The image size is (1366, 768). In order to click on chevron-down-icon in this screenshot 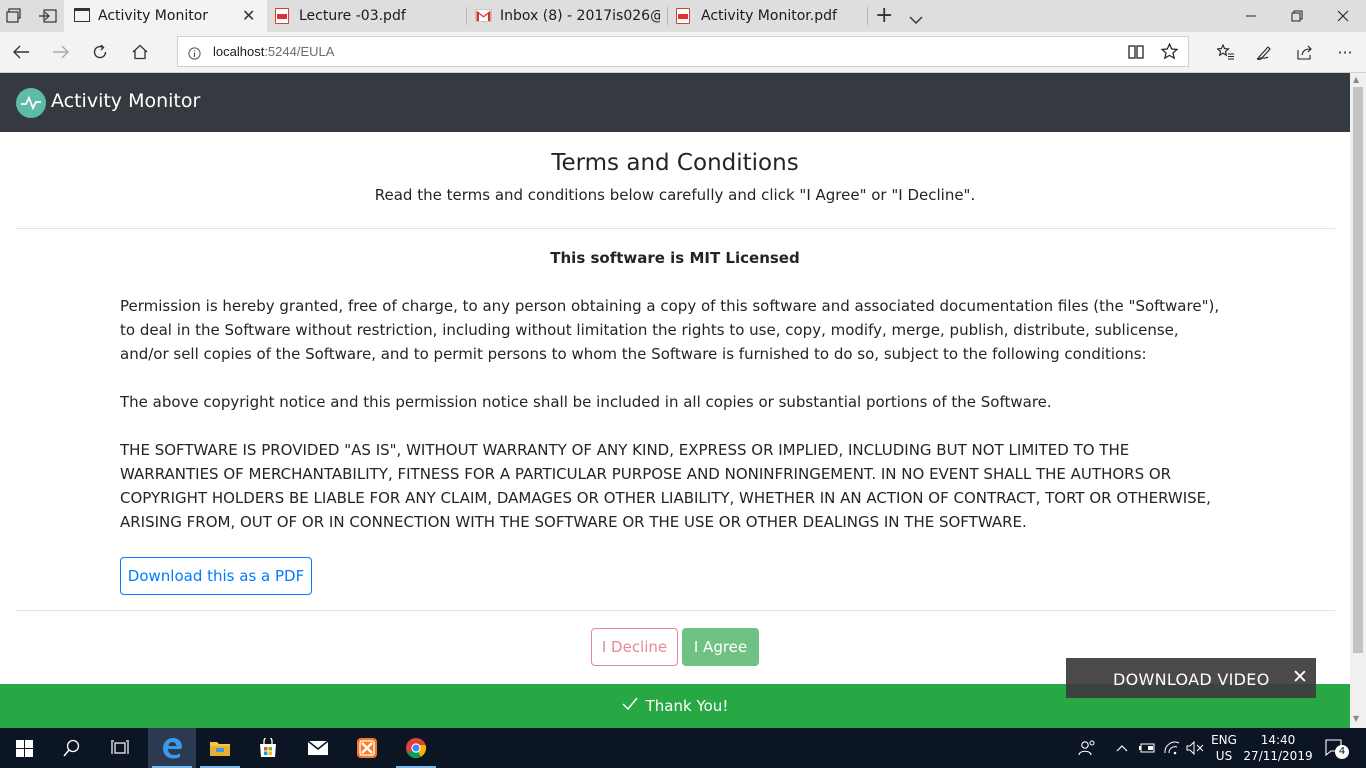, I will do `click(916, 19)`.